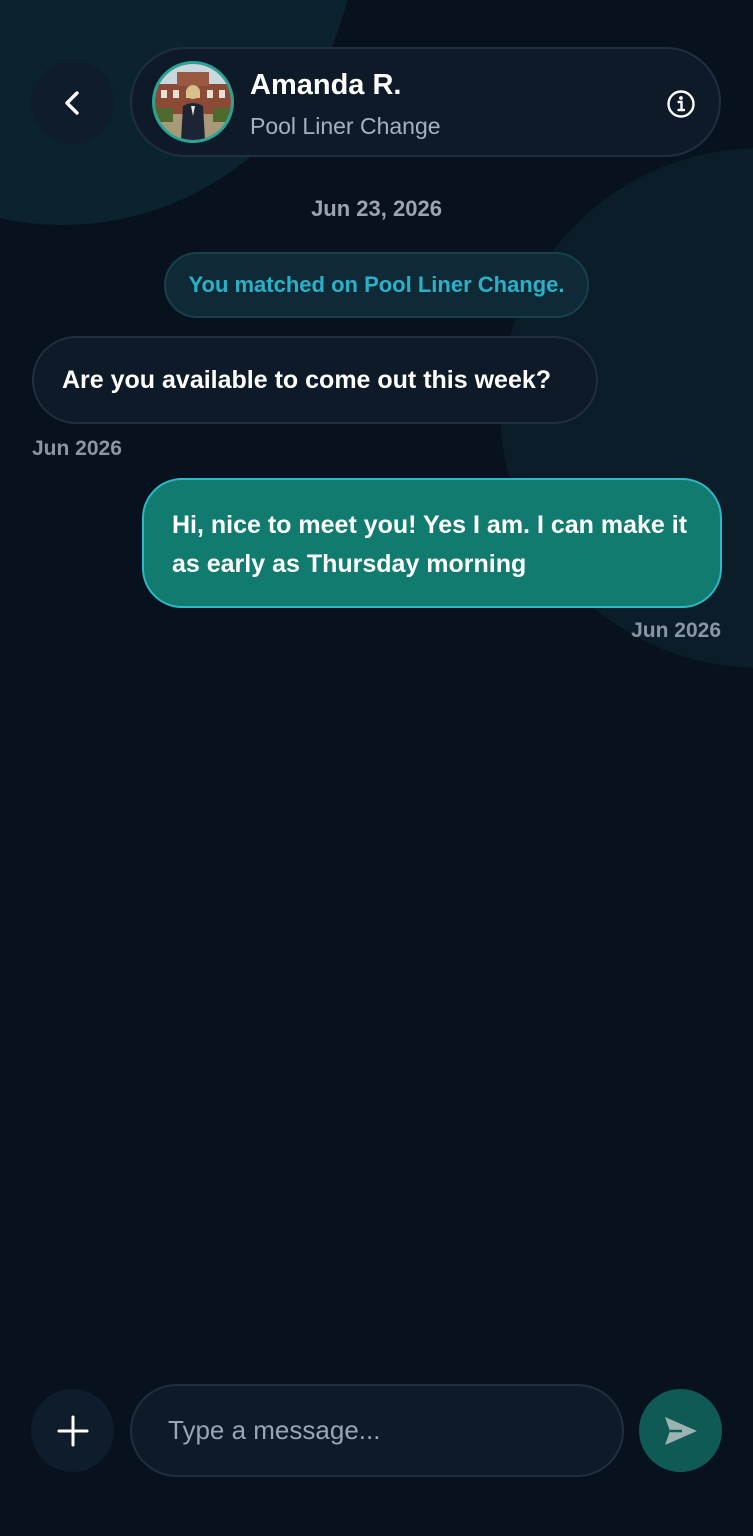  I want to click on back-button, so click(72, 102).